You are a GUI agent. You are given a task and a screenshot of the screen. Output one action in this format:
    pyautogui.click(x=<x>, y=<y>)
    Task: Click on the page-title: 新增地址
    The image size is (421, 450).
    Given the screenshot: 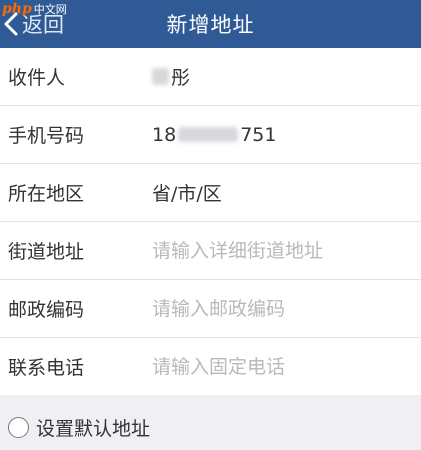 What is the action you would take?
    pyautogui.click(x=210, y=25)
    